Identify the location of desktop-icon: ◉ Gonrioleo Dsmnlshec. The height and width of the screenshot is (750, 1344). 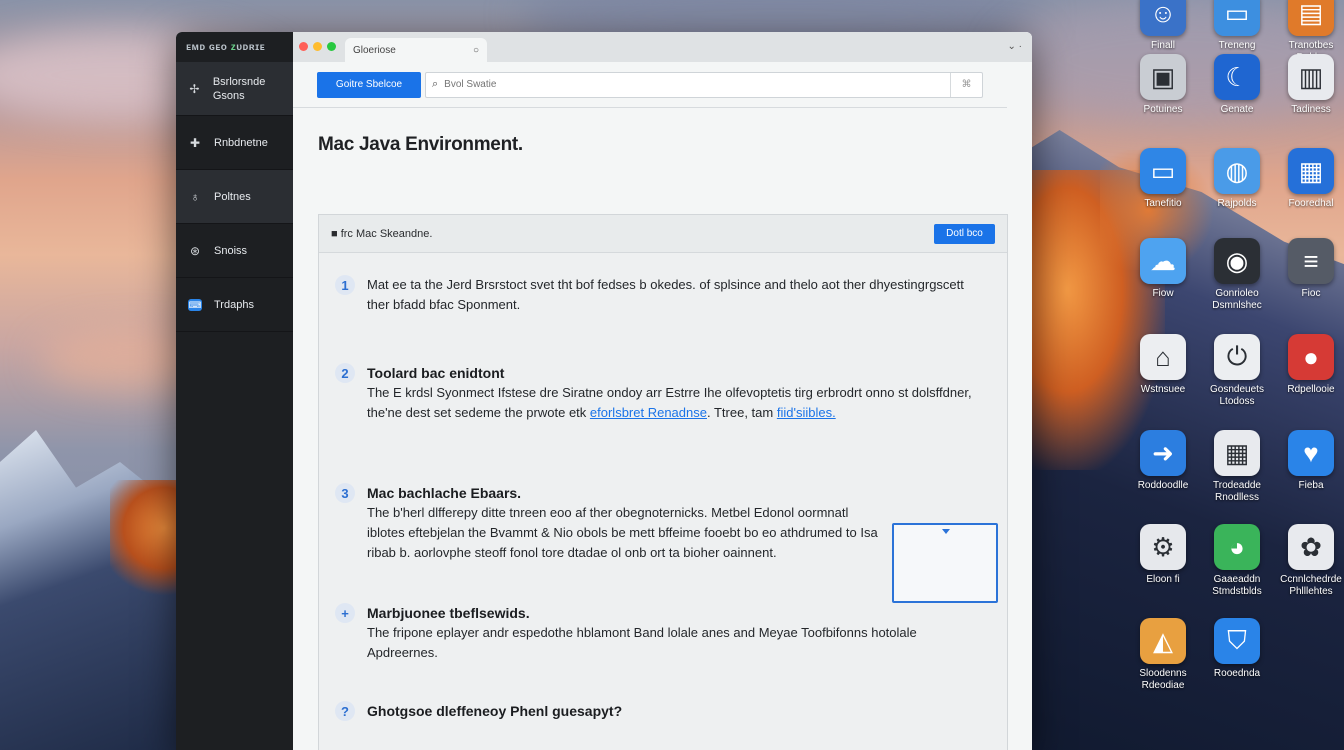
(1237, 275).